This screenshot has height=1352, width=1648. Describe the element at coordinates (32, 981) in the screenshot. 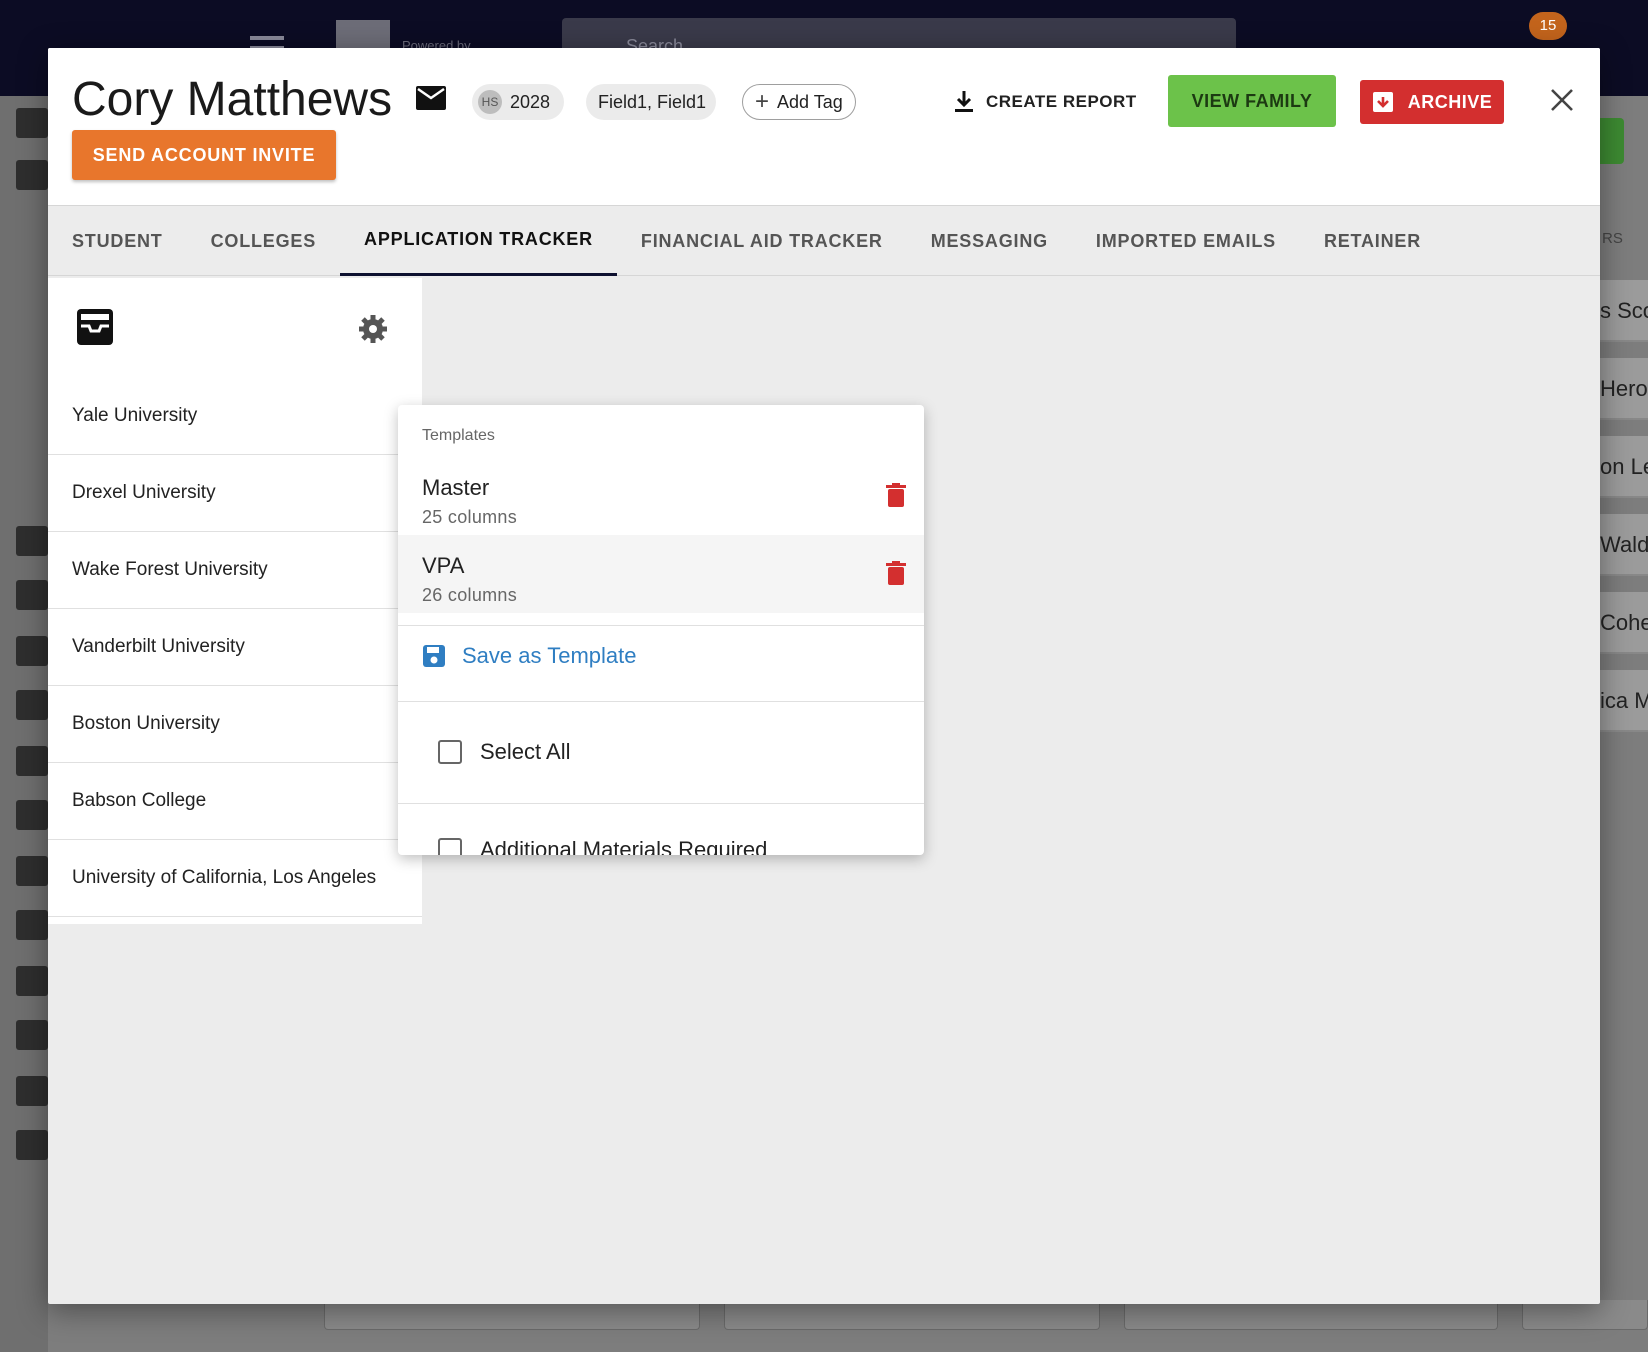

I see `document-icon` at that location.